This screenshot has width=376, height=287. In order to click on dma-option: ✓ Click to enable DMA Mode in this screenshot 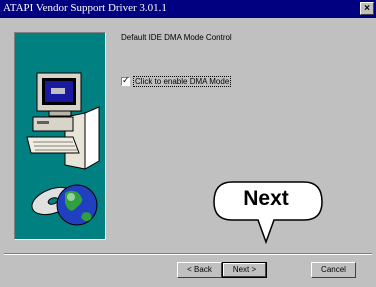, I will do `click(176, 80)`.